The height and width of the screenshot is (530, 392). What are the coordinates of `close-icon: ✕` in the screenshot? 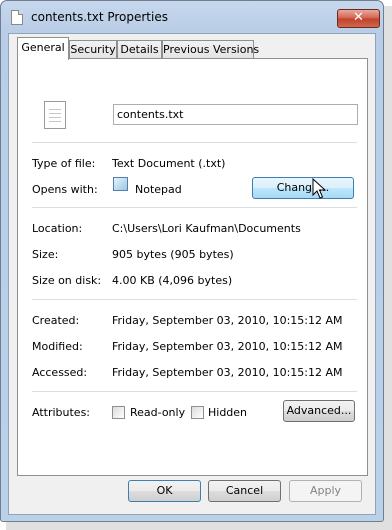 It's located at (358, 17).